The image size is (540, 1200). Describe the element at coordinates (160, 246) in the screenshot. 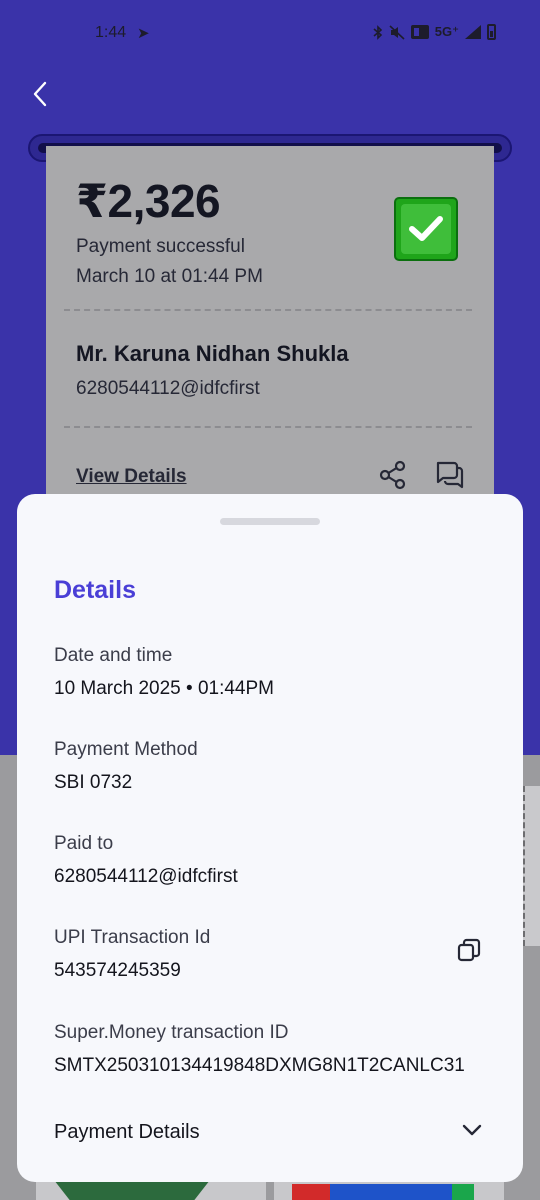

I see `payment-status: Payment successful` at that location.